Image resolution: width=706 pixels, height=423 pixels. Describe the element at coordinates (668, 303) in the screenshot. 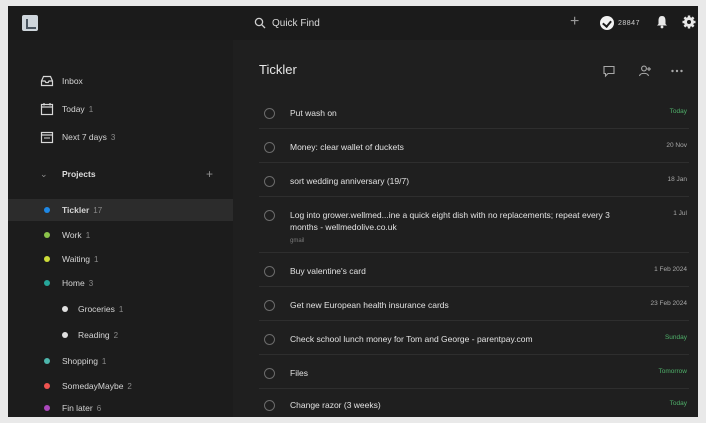

I see `task-due-date: 23 Feb 2024` at that location.